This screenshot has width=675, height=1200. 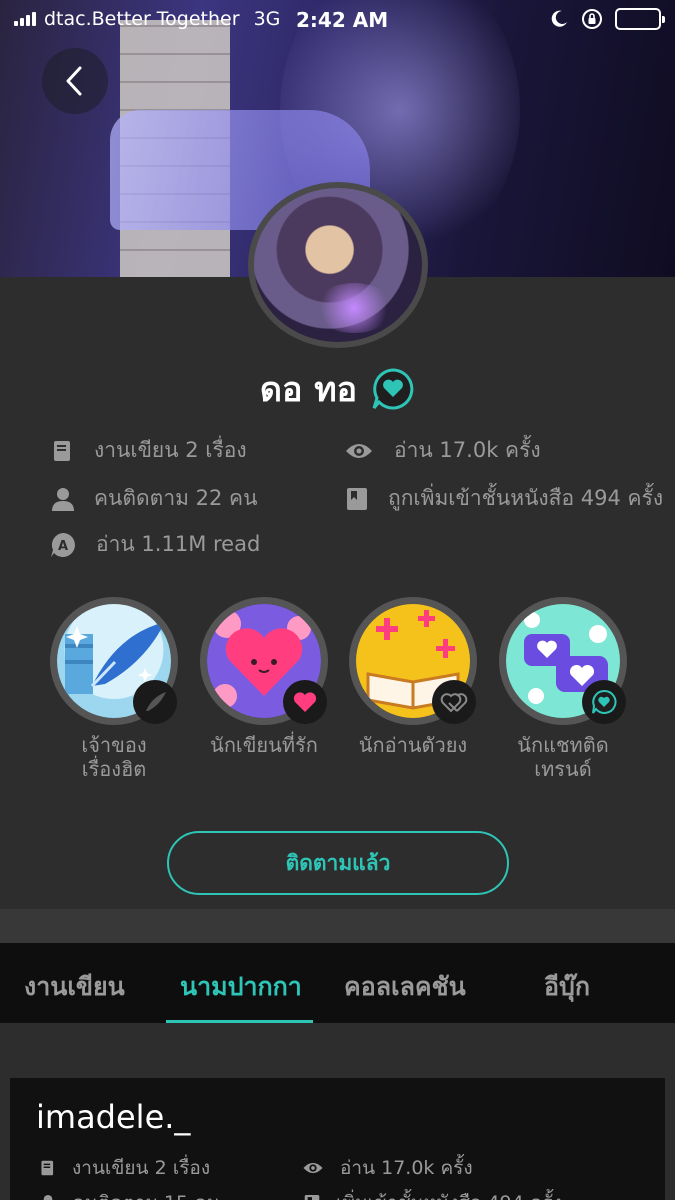 What do you see at coordinates (241, 987) in the screenshot?
I see `tab-pen-names: นามปากกา` at bounding box center [241, 987].